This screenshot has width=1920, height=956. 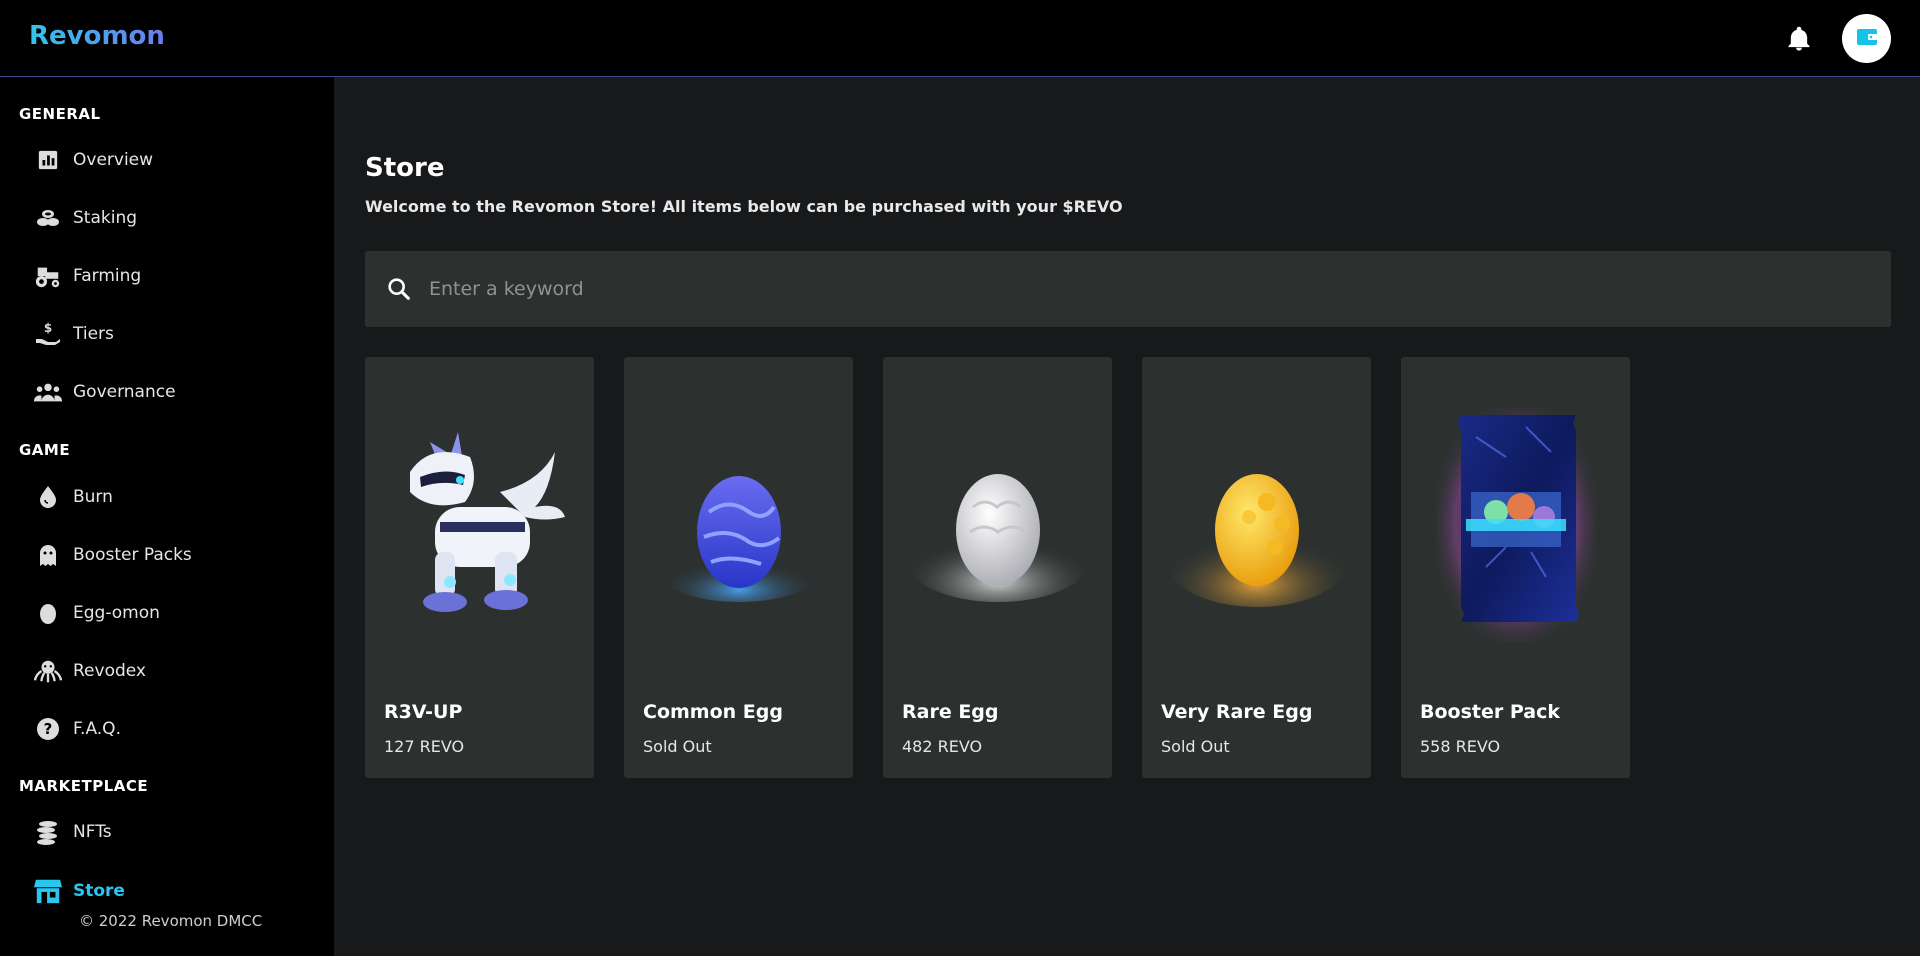 I want to click on item-price: 482 REVO, so click(x=942, y=746).